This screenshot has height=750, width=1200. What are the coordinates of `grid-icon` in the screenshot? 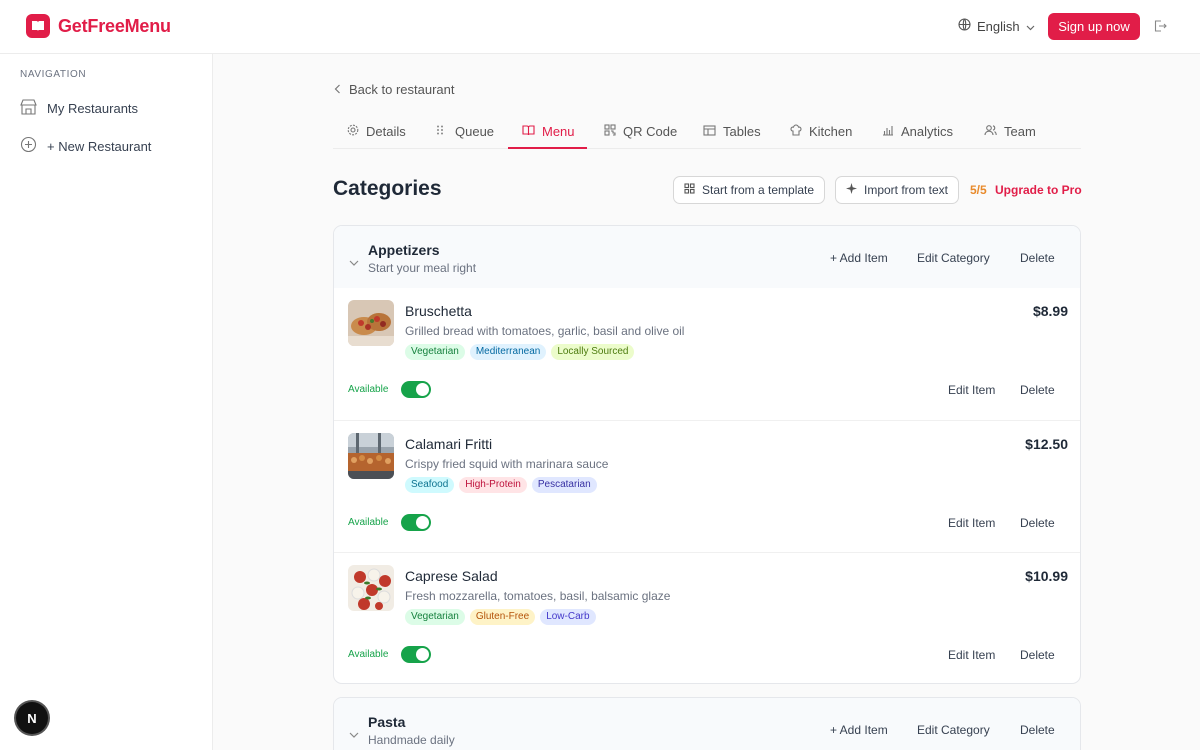 It's located at (689, 190).